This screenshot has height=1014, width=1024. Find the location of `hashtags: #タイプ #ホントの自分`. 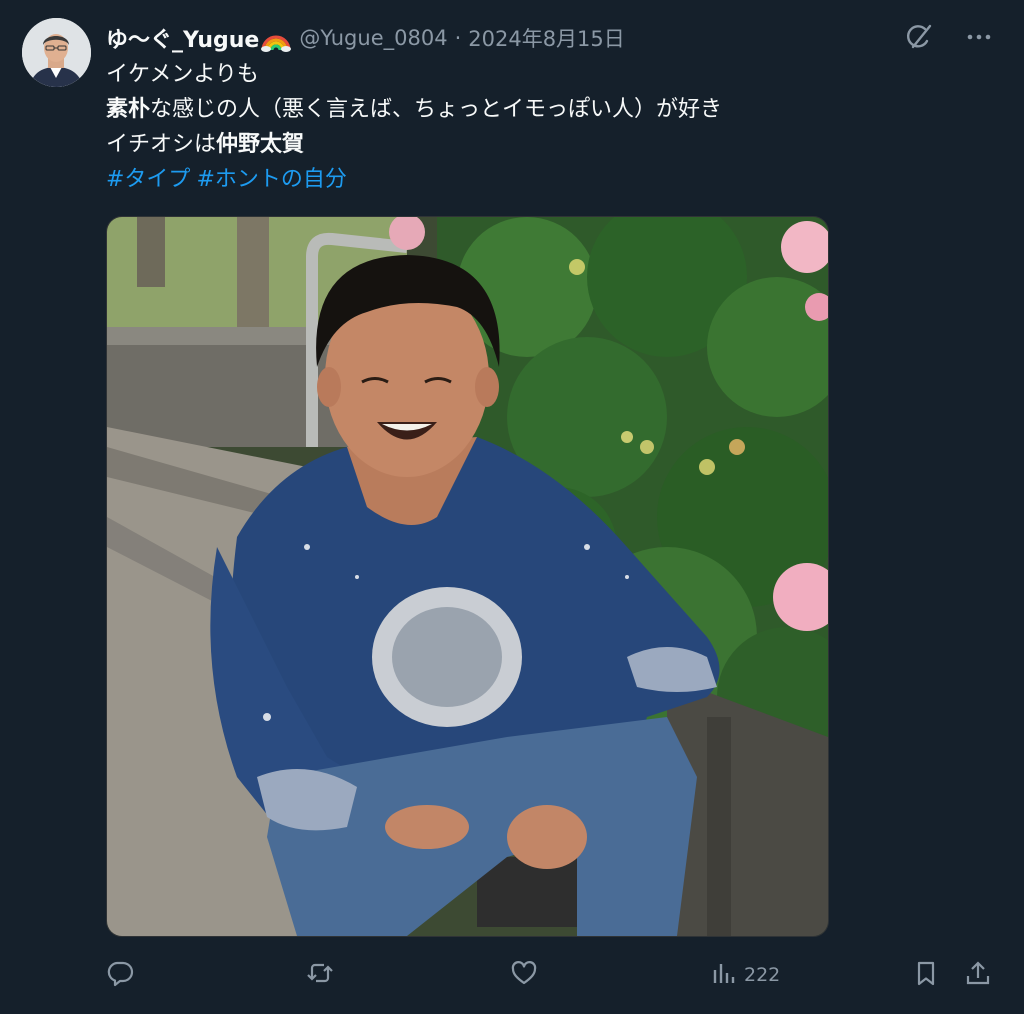

hashtags: #タイプ #ホントの自分 is located at coordinates (414, 179).